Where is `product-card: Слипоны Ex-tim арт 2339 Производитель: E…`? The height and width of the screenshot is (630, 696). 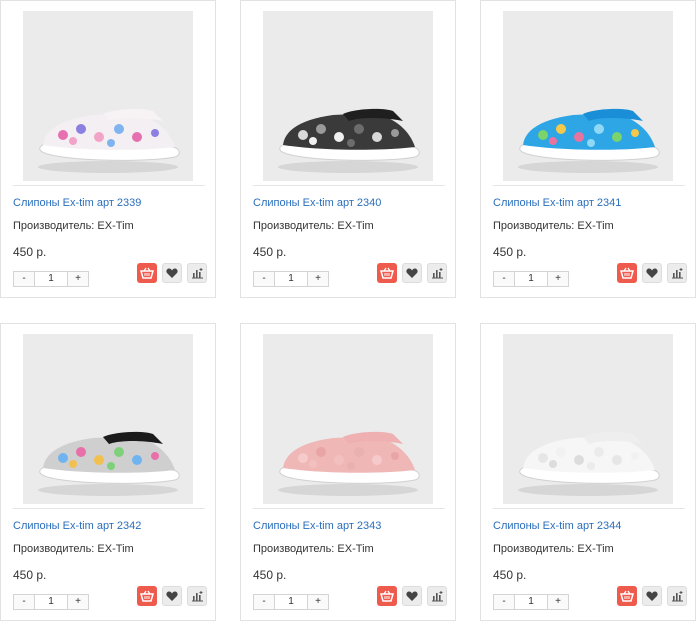 product-card: Слипоны Ex-tim арт 2339 Производитель: E… is located at coordinates (108, 149).